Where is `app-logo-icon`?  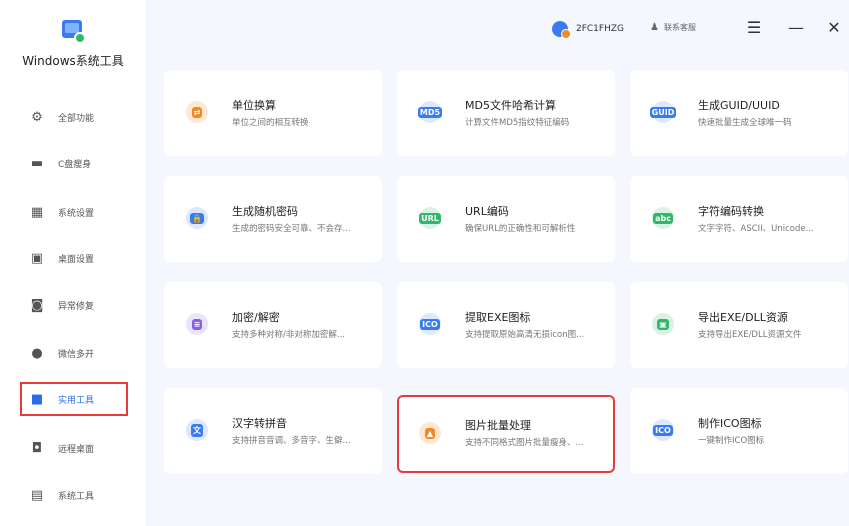 app-logo-icon is located at coordinates (74, 32).